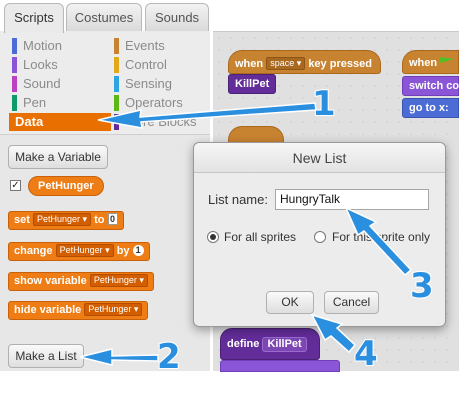 The height and width of the screenshot is (406, 459). I want to click on category-label: Sound, so click(42, 83).